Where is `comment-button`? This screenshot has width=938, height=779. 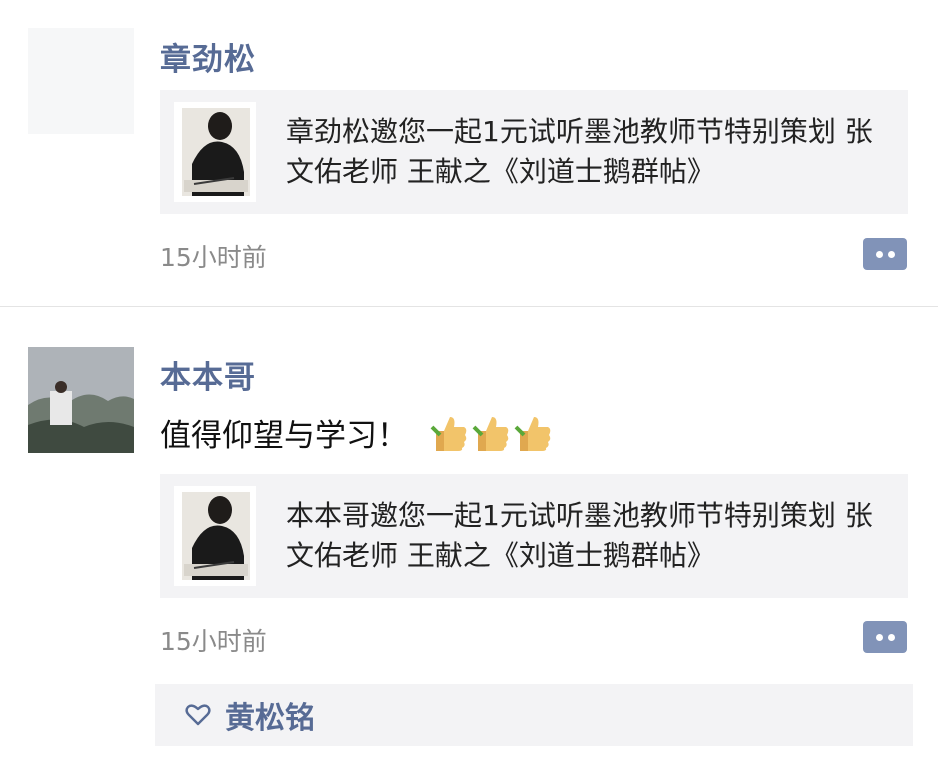
comment-button is located at coordinates (885, 637).